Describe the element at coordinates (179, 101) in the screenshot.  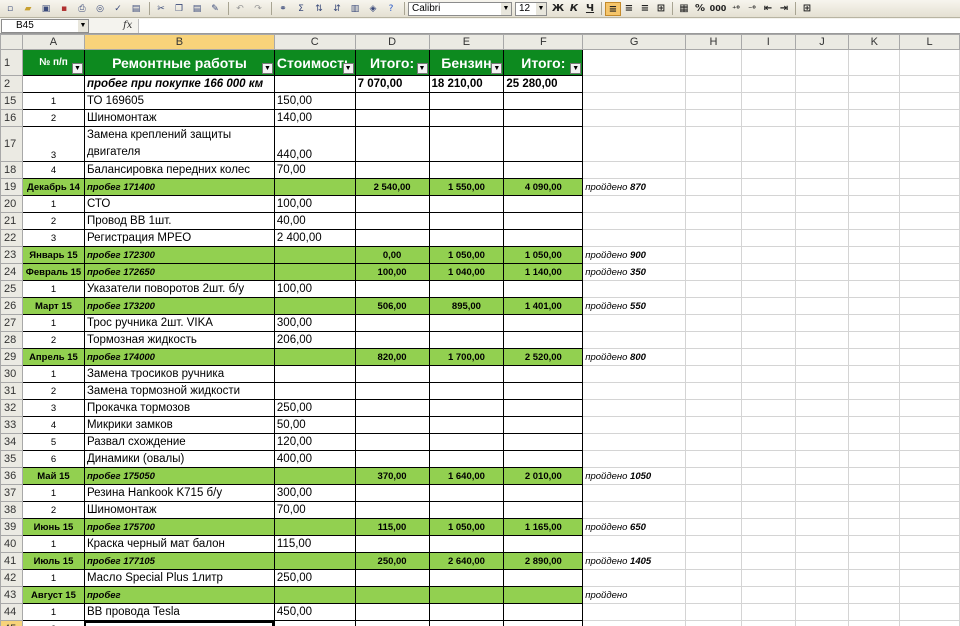
I see `work-description-cell: ТО 169605` at that location.